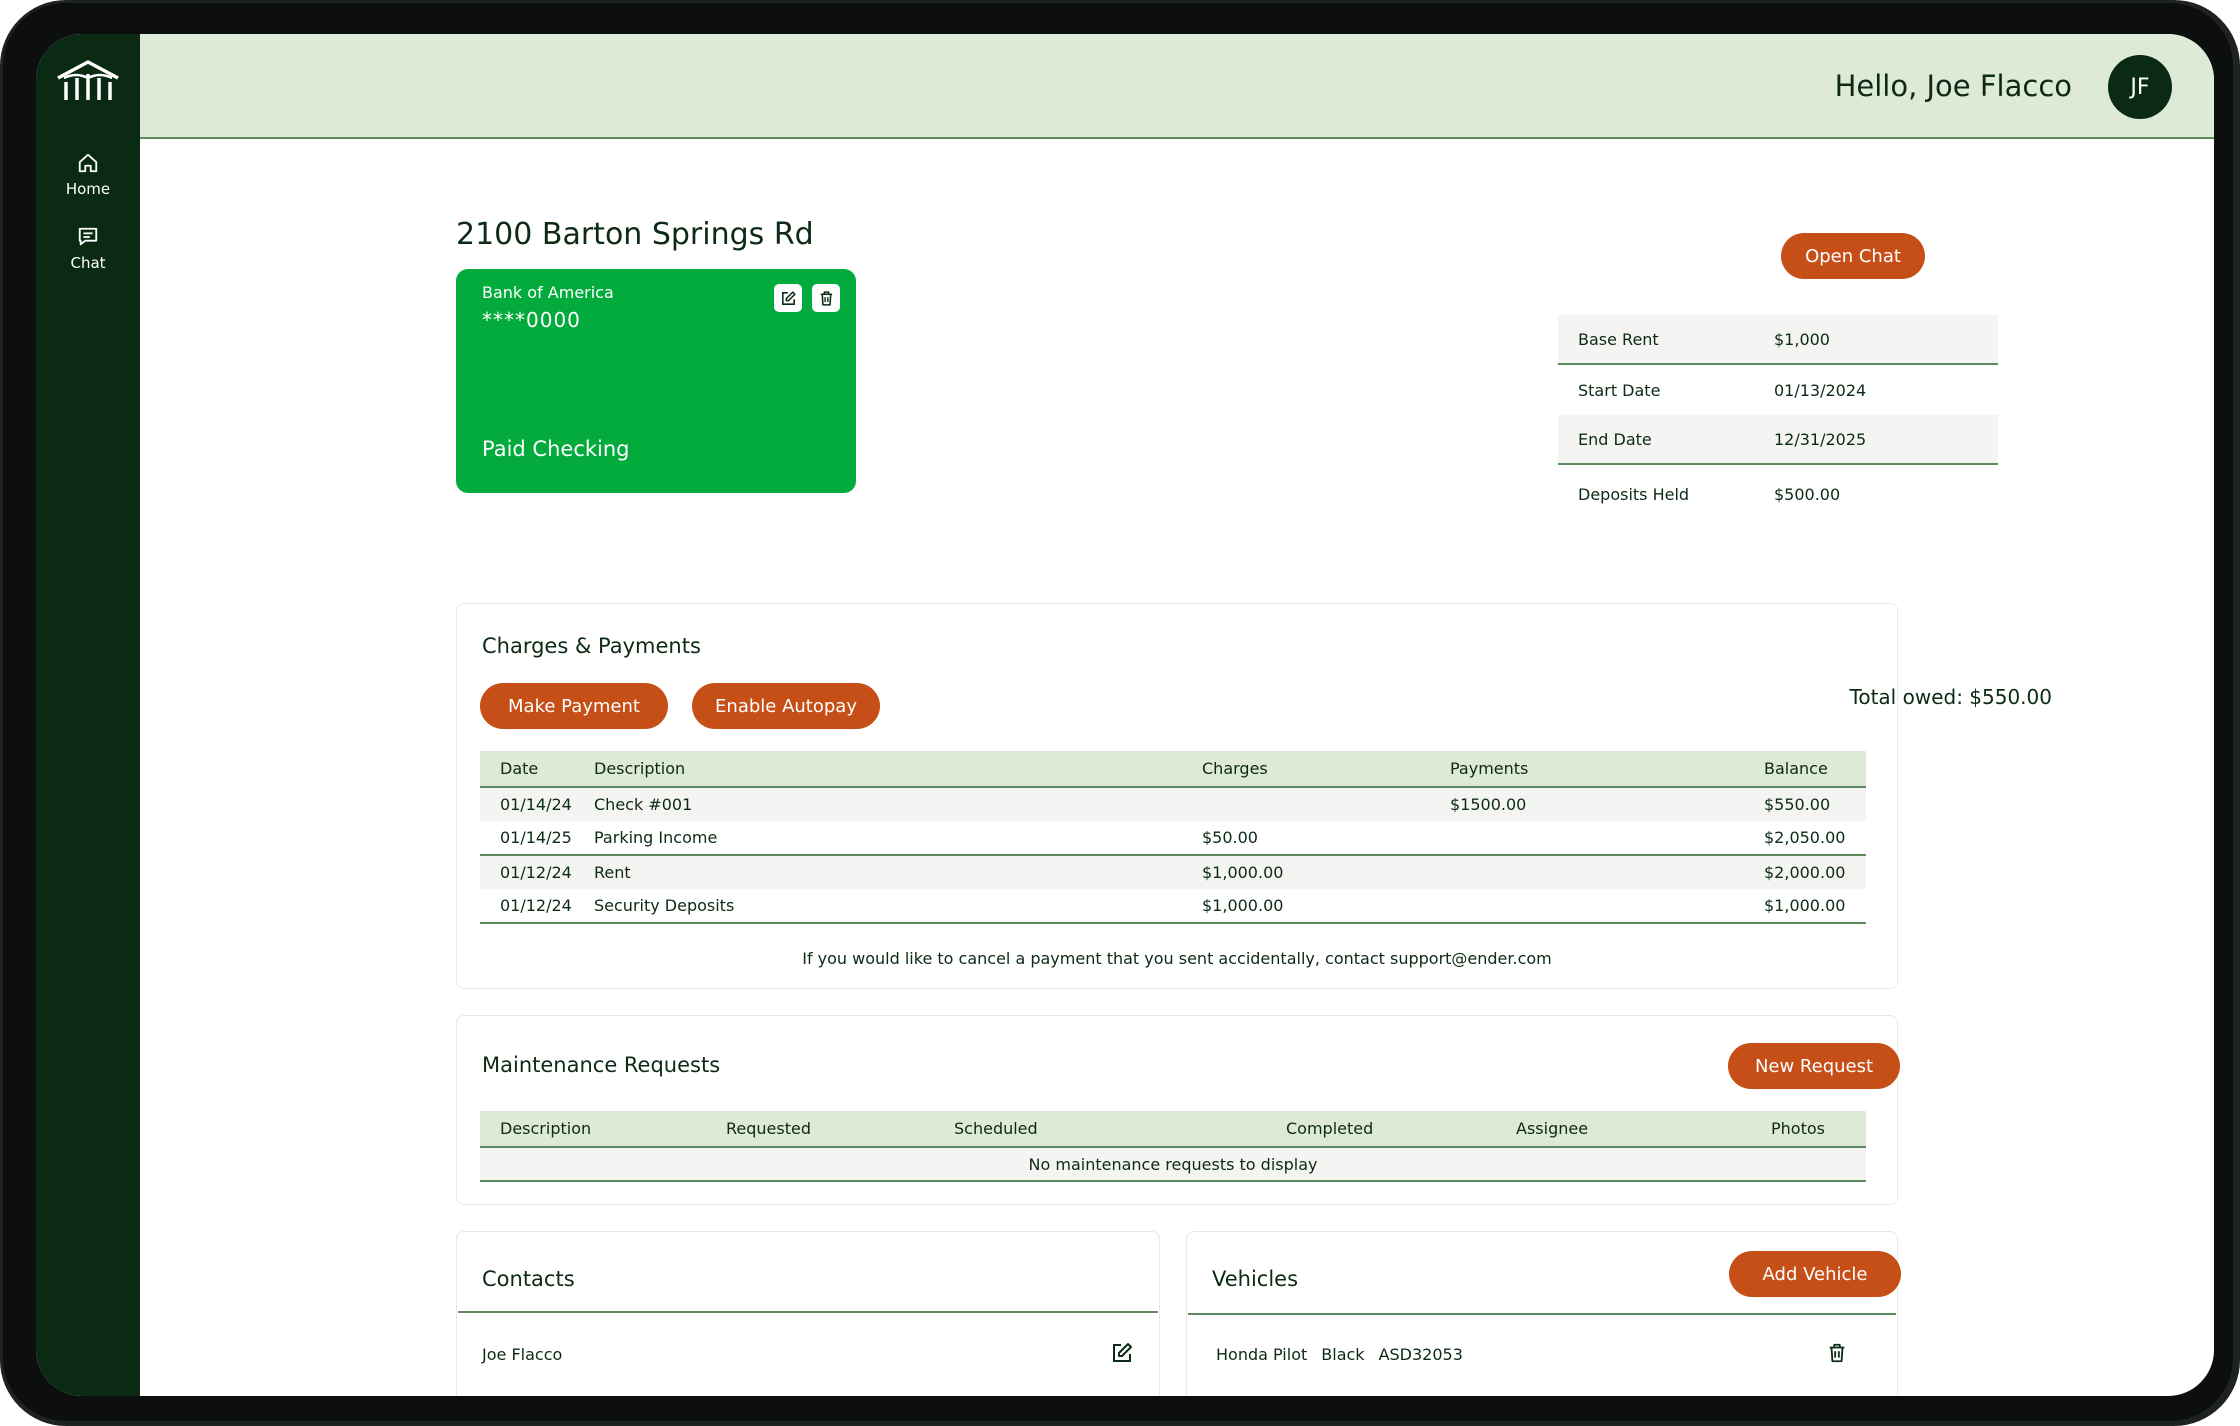 This screenshot has width=2240, height=1426. What do you see at coordinates (1805, 906) in the screenshot?
I see `cell-balance: $1,000.00` at bounding box center [1805, 906].